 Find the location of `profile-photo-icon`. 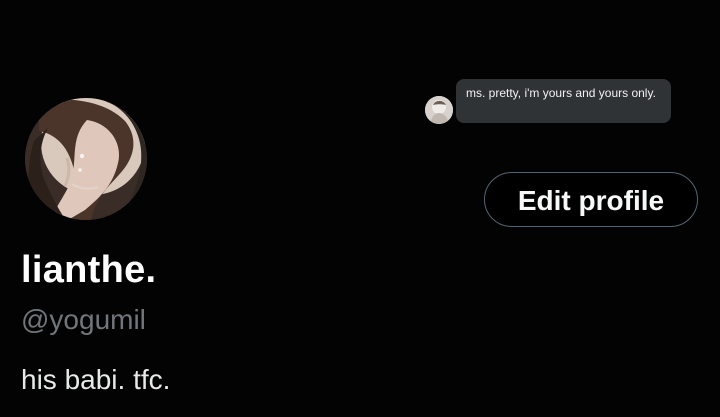

profile-photo-icon is located at coordinates (86, 159).